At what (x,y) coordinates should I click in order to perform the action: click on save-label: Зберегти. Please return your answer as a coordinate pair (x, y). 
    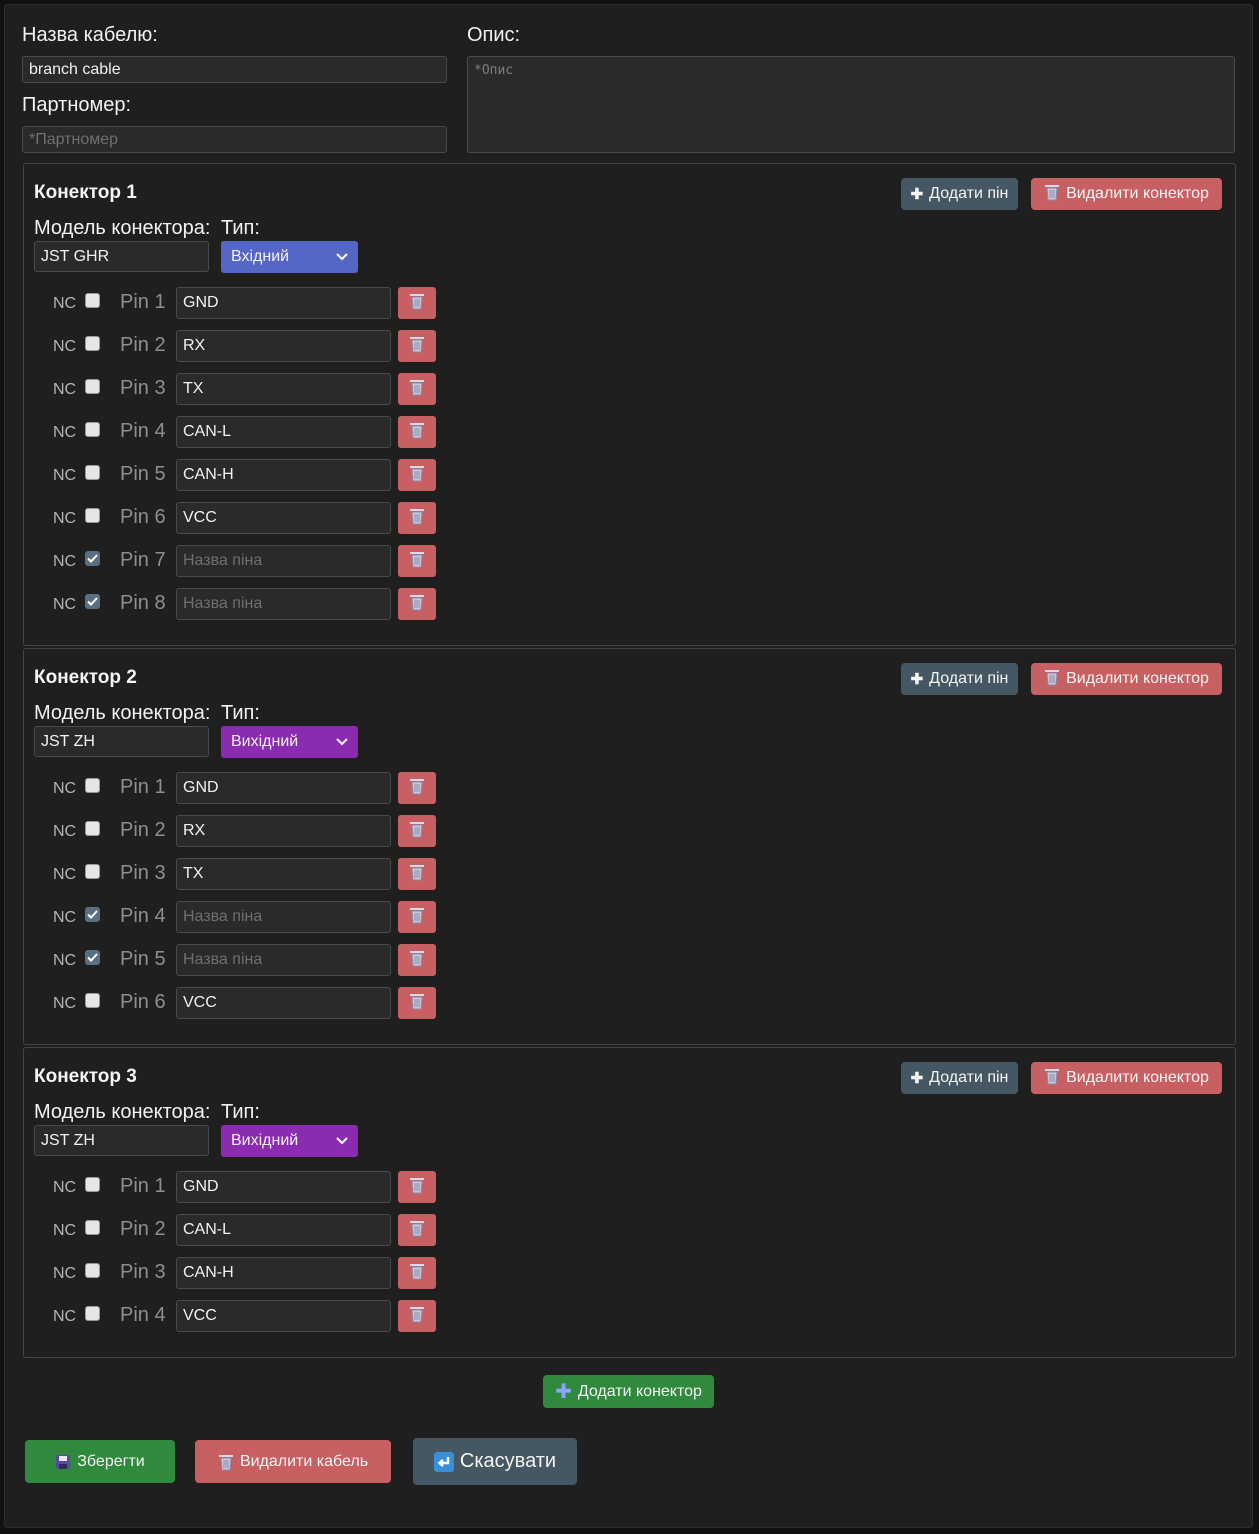
    Looking at the image, I should click on (111, 1461).